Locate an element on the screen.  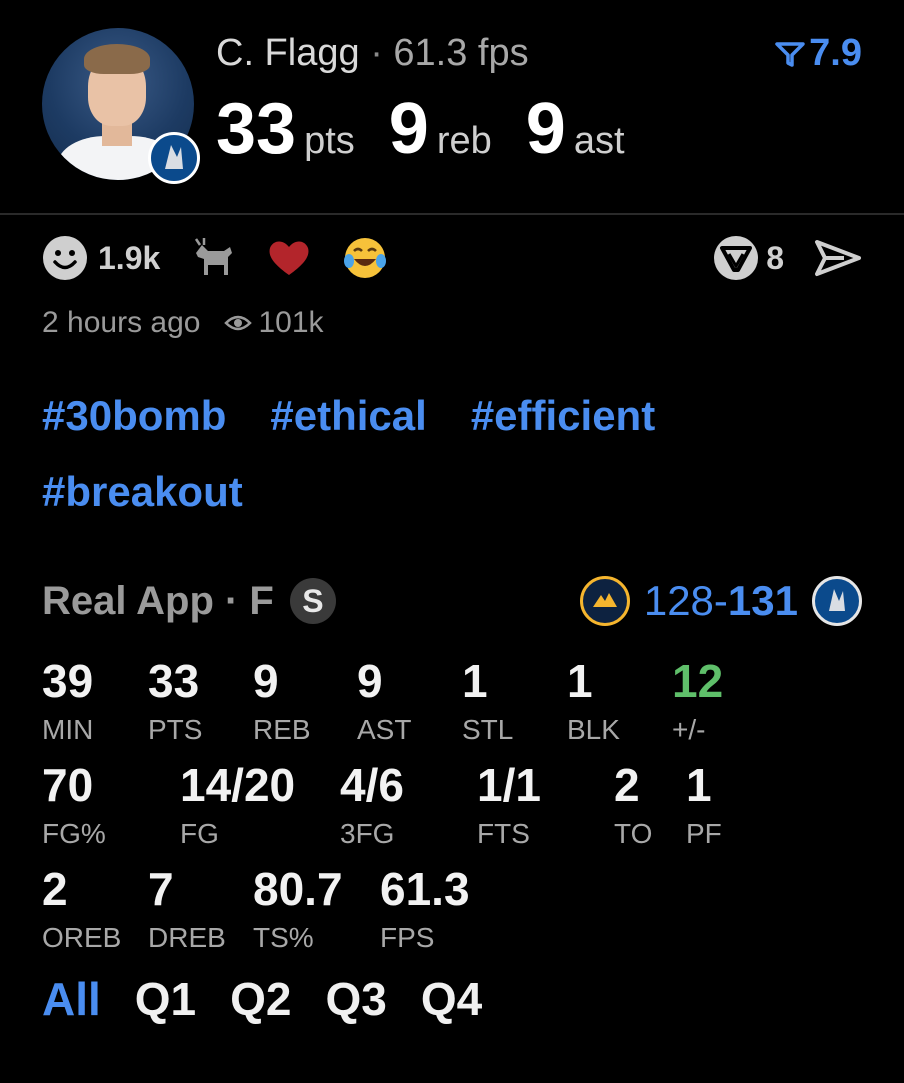
stat-ts-pct: 80.7 TS% is located at coordinates (298, 910).